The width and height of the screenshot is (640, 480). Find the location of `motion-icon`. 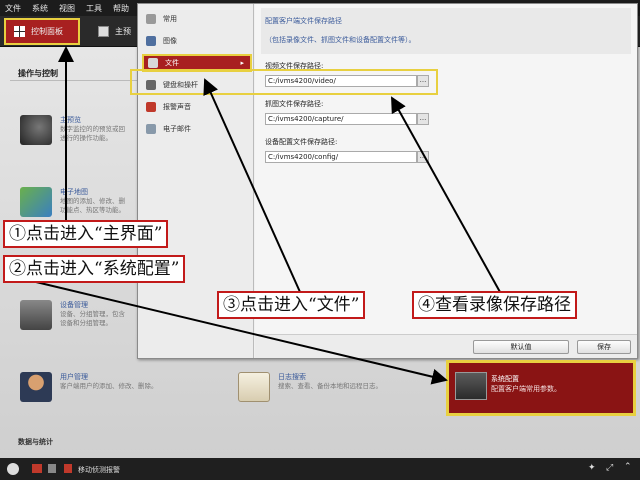

motion-icon is located at coordinates (68, 468).